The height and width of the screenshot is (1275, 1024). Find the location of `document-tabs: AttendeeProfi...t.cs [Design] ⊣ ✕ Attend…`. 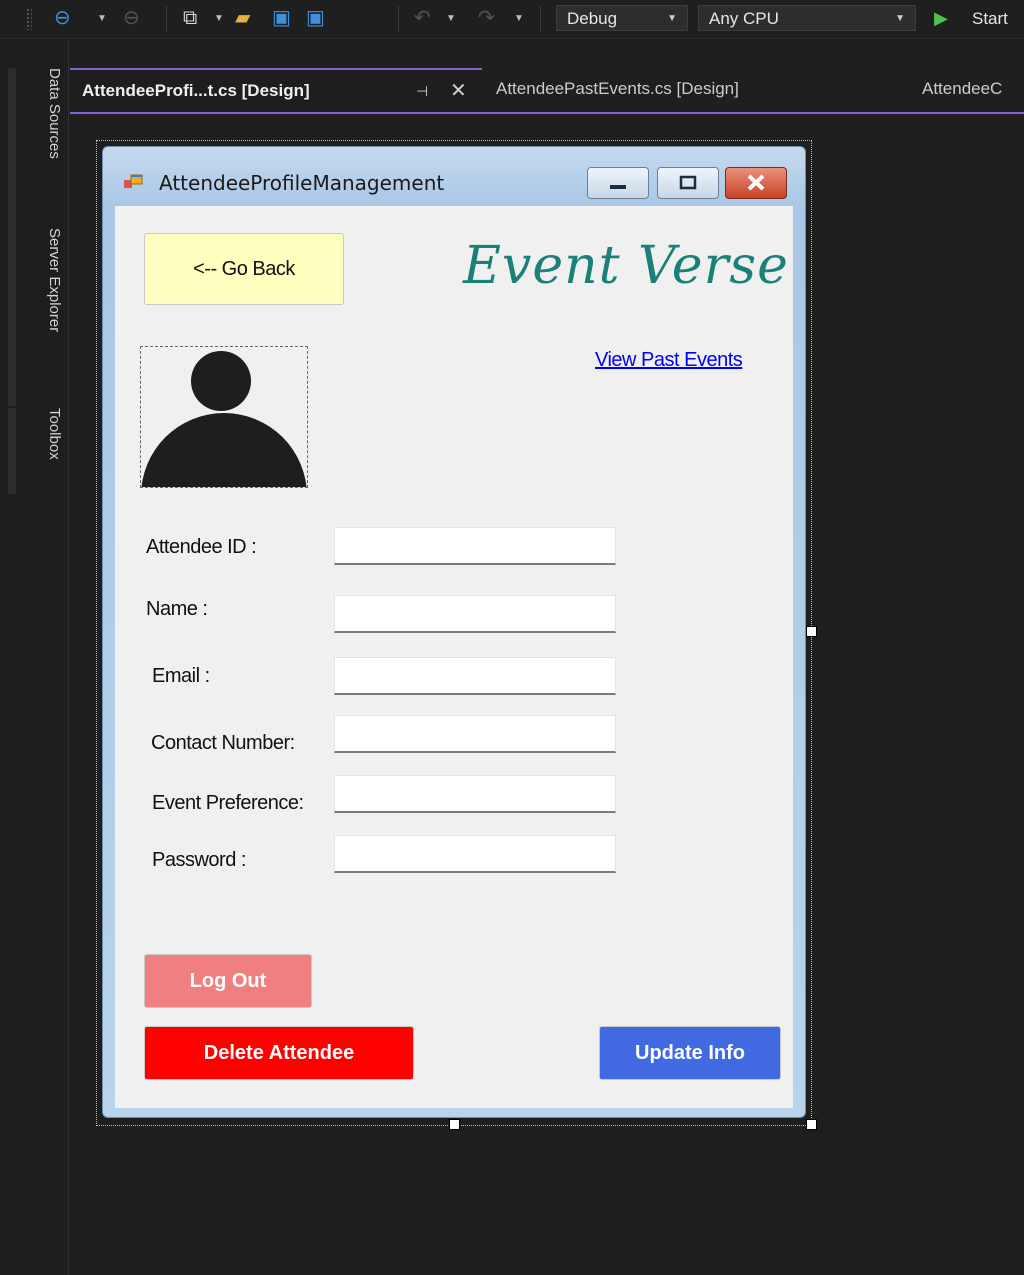

document-tabs: AttendeeProfi...t.cs [Design] ⊣ ✕ Attend… is located at coordinates (547, 91).